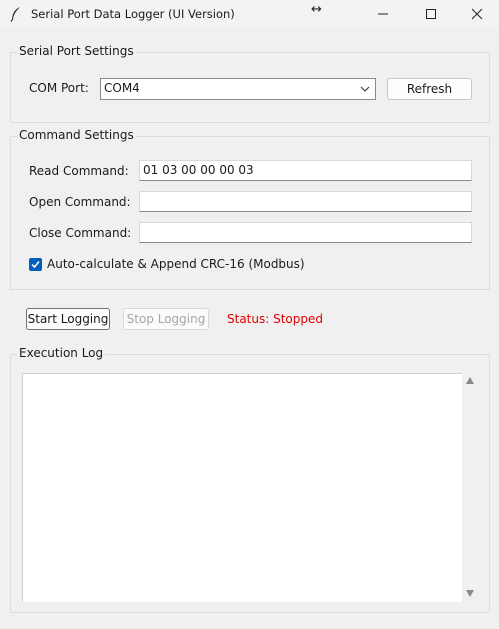  I want to click on status-label: Status: Stopped, so click(275, 319).